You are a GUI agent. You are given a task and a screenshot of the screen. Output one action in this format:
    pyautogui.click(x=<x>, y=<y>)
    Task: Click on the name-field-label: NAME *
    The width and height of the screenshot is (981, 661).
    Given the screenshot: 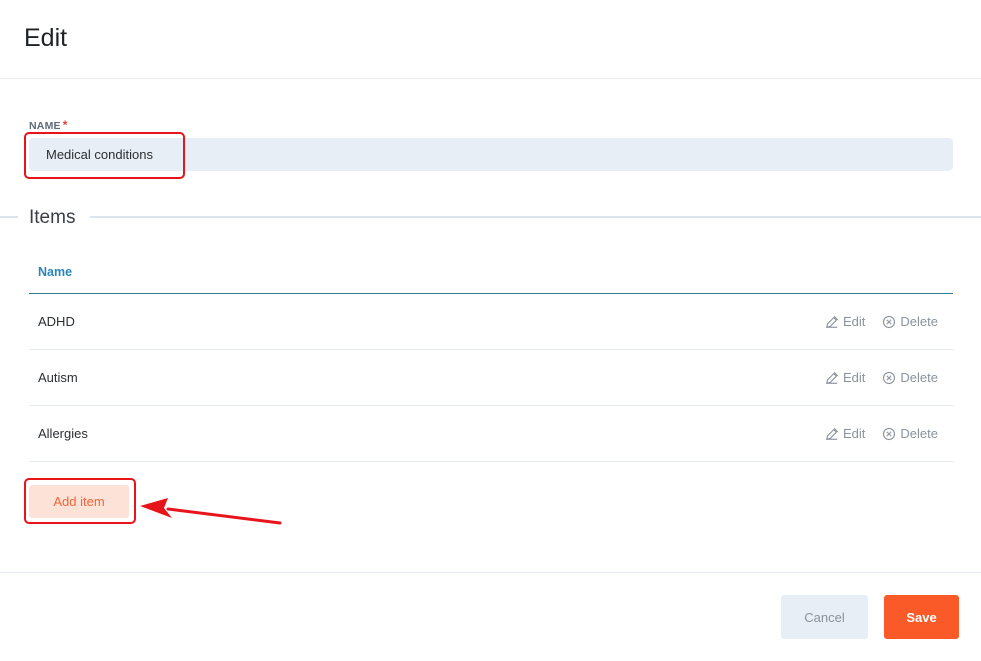 What is the action you would take?
    pyautogui.click(x=48, y=125)
    